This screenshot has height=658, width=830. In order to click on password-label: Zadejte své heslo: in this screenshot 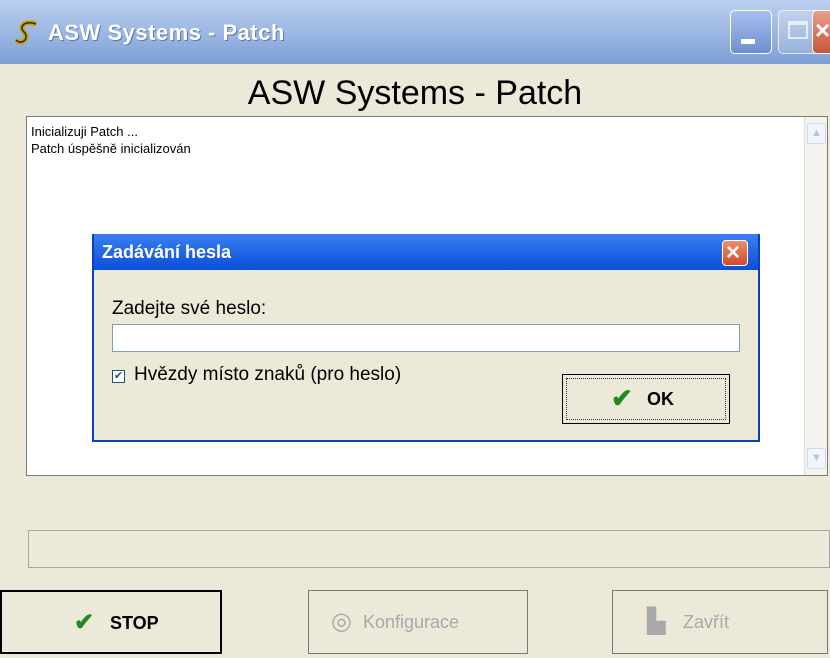, I will do `click(189, 308)`.